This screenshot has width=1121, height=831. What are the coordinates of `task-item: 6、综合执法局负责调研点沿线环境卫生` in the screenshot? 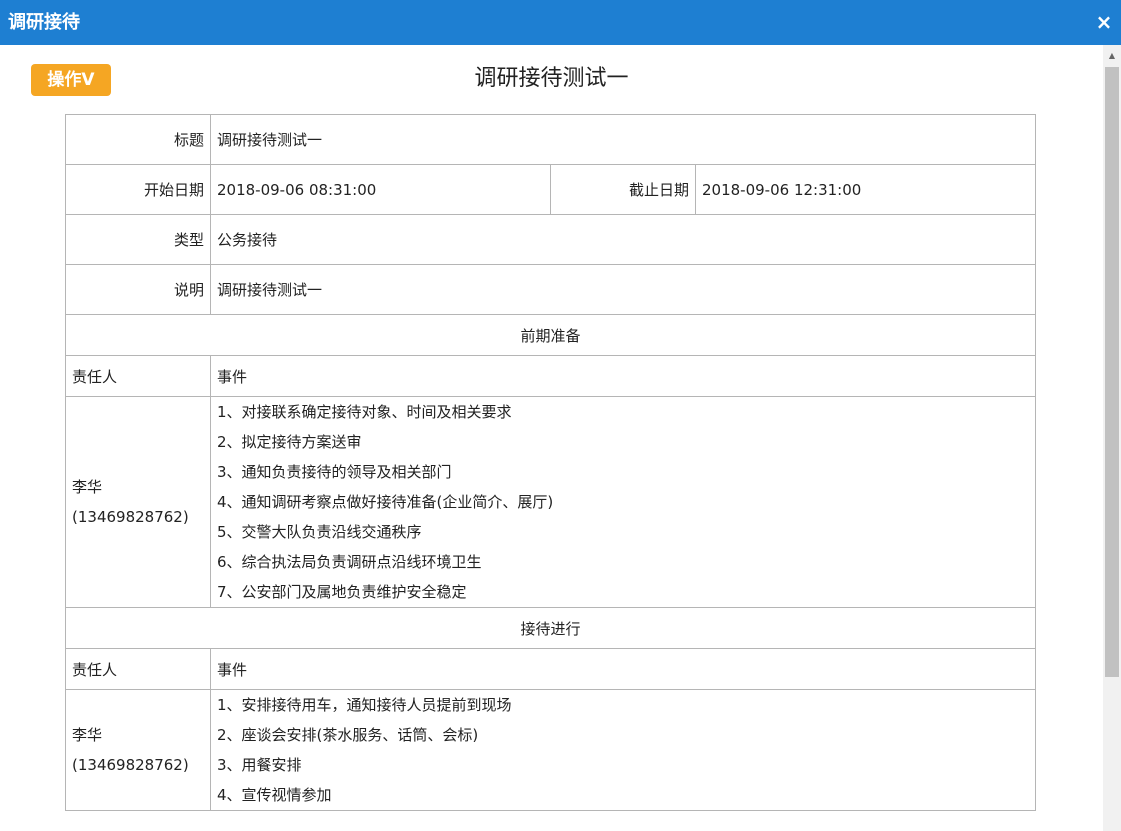 It's located at (349, 562).